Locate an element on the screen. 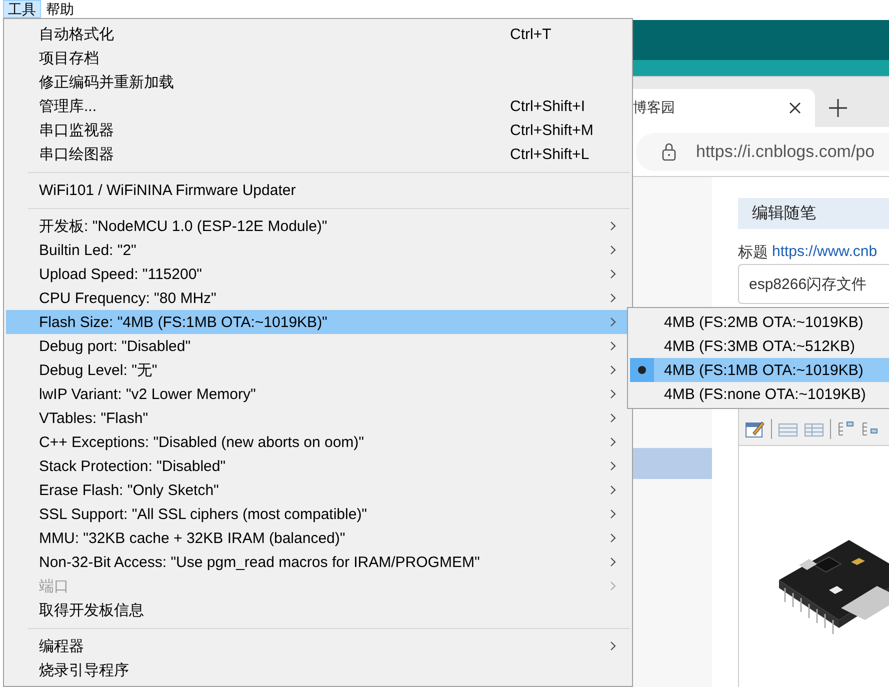 The height and width of the screenshot is (687, 889). menu-item: 烧录引导程序 is located at coordinates (318, 670).